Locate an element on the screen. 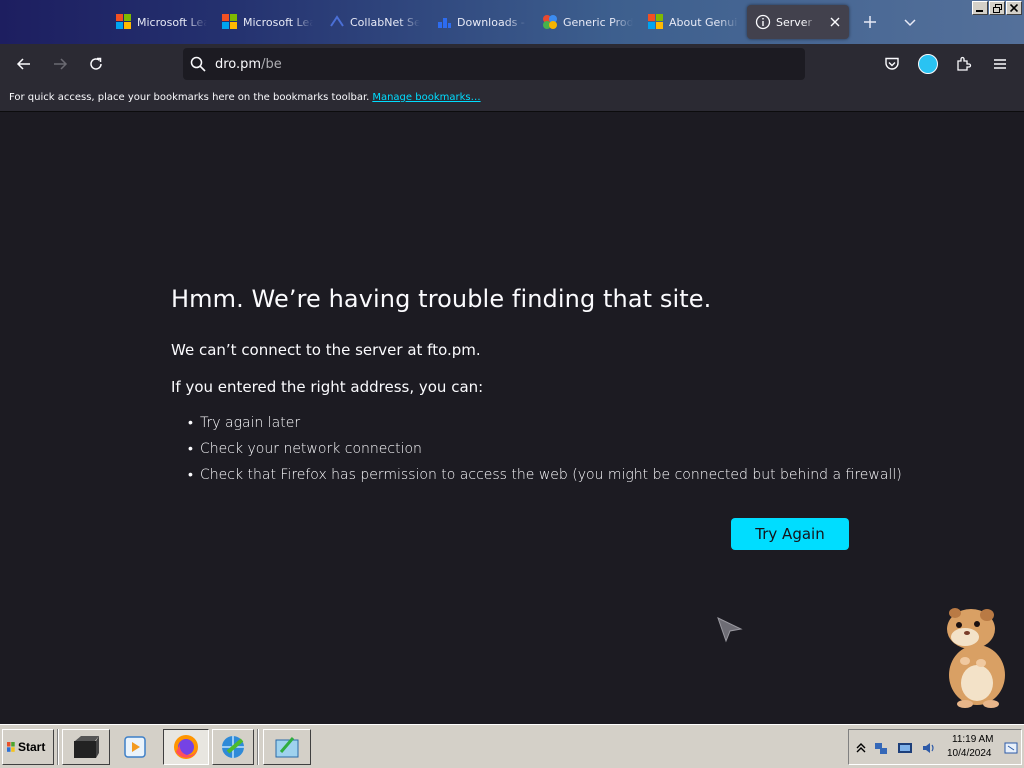  restore-icon is located at coordinates (997, 8).